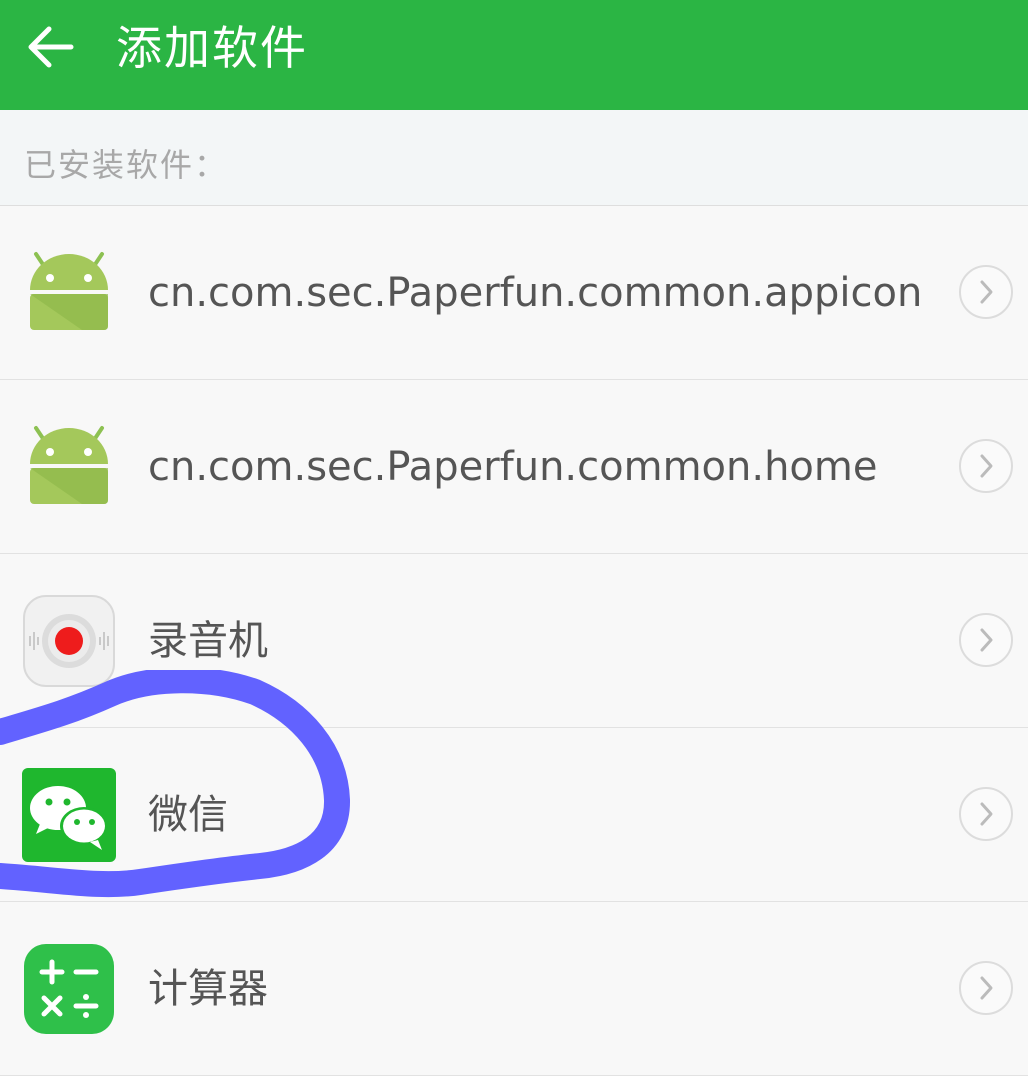 The image size is (1028, 1076). I want to click on app-name: cn.com.sec.Paperfun.common.home, so click(513, 467).